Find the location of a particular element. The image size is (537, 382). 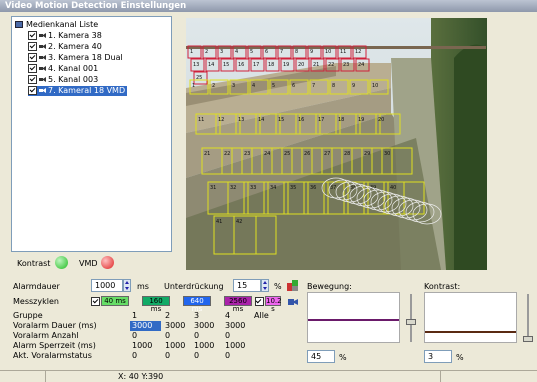

media-list-icon is located at coordinates (19, 24).